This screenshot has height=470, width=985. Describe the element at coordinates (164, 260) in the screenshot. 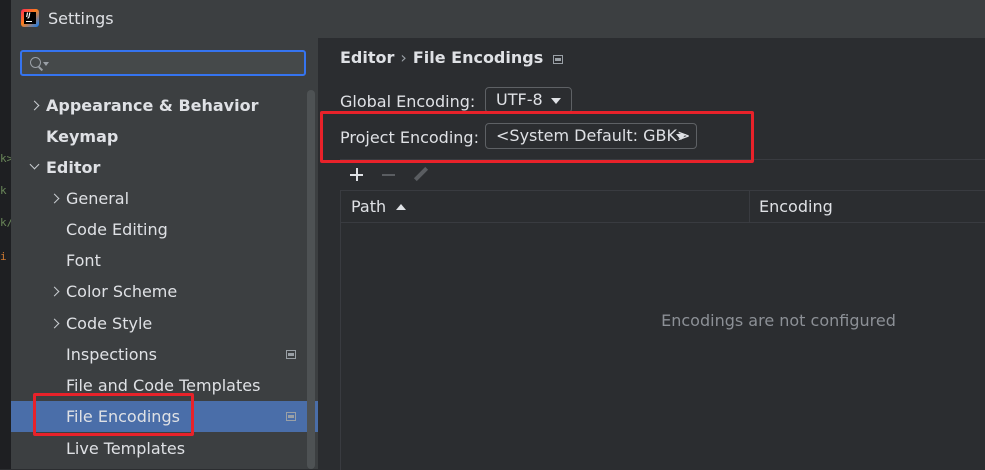

I see `tree-item-font: Font` at that location.